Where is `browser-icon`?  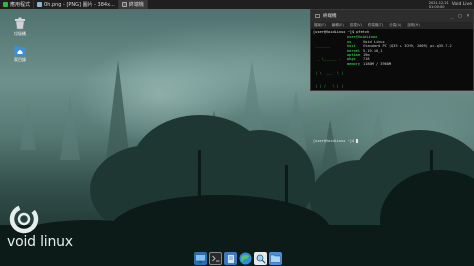
browser-icon is located at coordinates (245, 258).